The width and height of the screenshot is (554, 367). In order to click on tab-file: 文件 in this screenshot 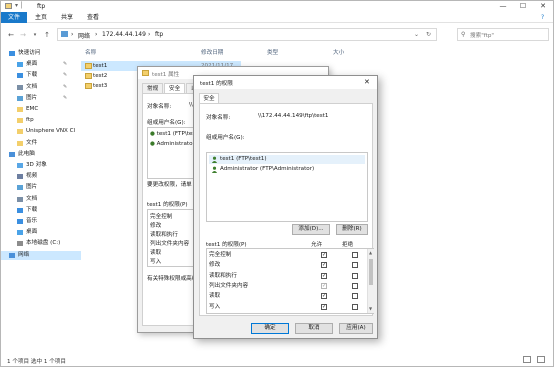, I will do `click(14, 17)`.